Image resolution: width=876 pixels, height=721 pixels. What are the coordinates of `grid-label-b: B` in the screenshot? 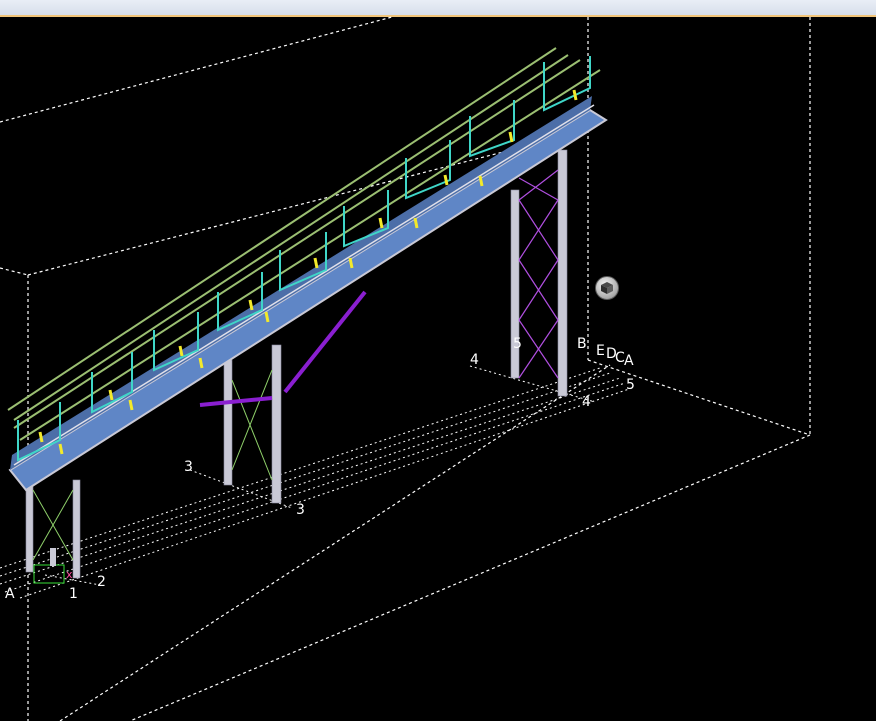 It's located at (582, 344).